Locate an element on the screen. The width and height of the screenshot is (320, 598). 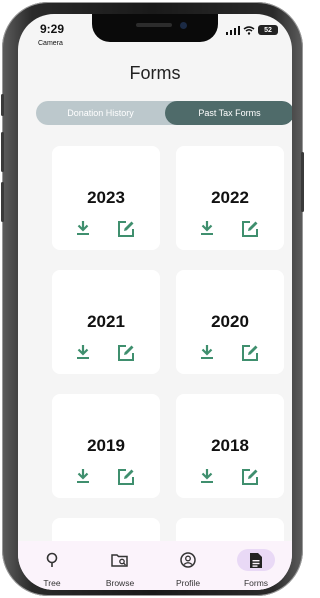
form-year: 2020 is located at coordinates (230, 321).